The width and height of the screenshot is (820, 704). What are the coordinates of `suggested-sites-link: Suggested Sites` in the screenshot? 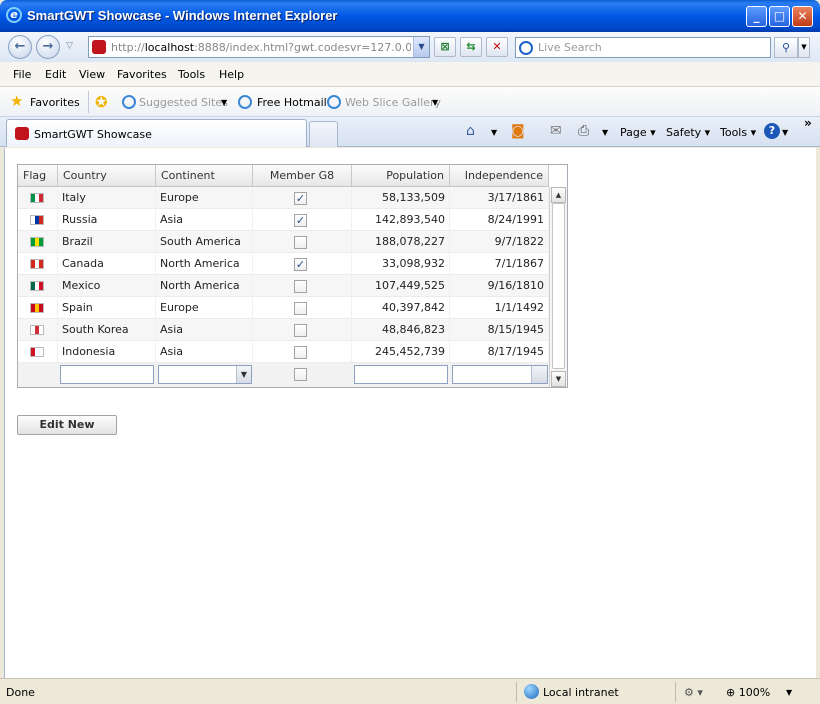 It's located at (183, 102).